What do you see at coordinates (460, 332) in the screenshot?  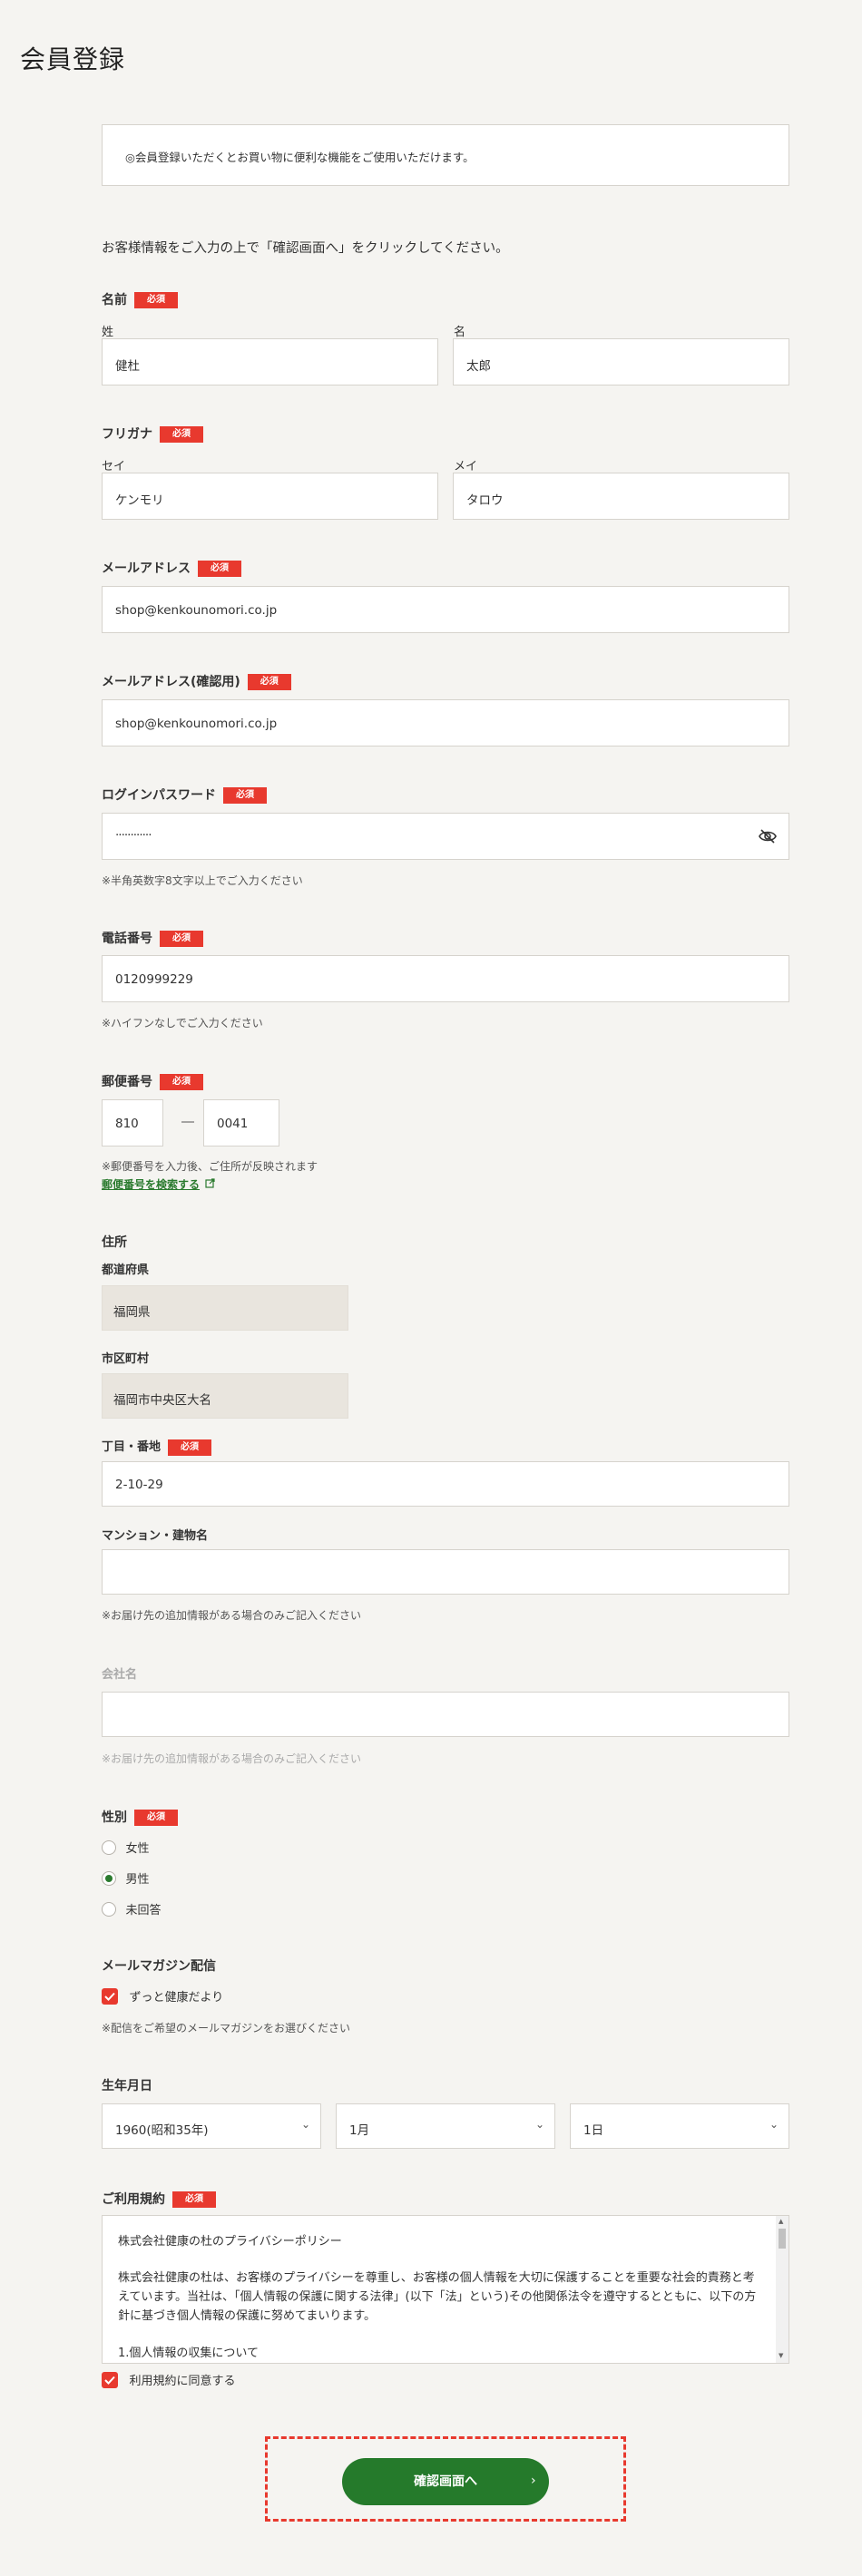 I see `first-name-label: 名` at bounding box center [460, 332].